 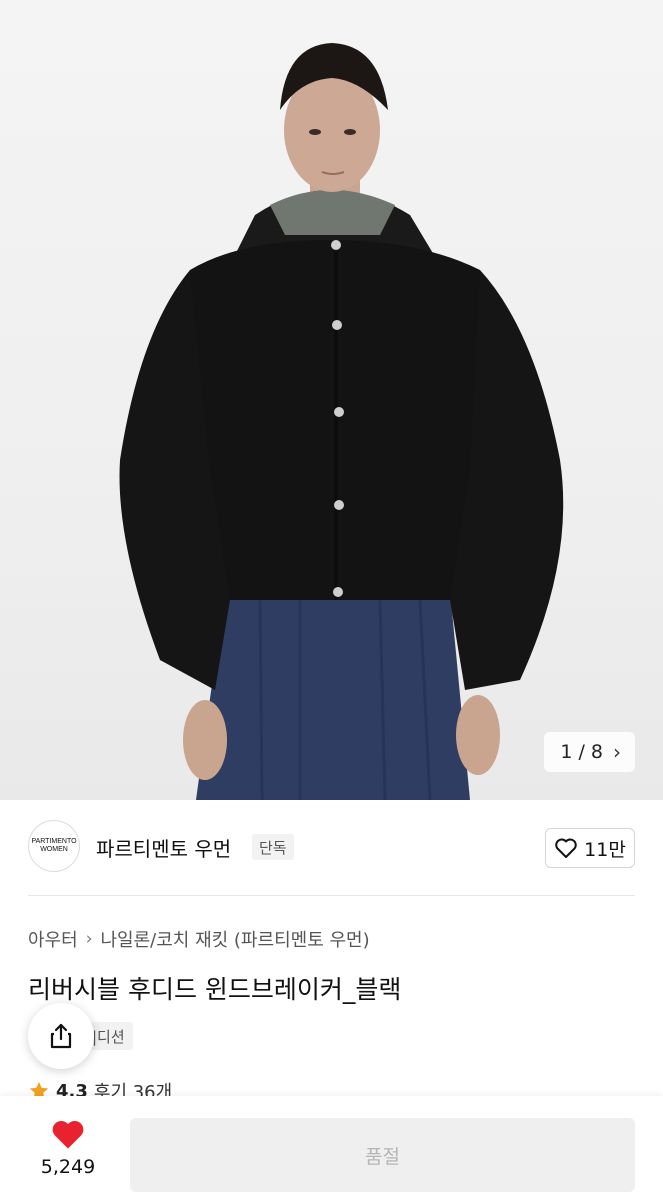 I want to click on breadcrumb-category: 아우터, so click(x=53, y=939).